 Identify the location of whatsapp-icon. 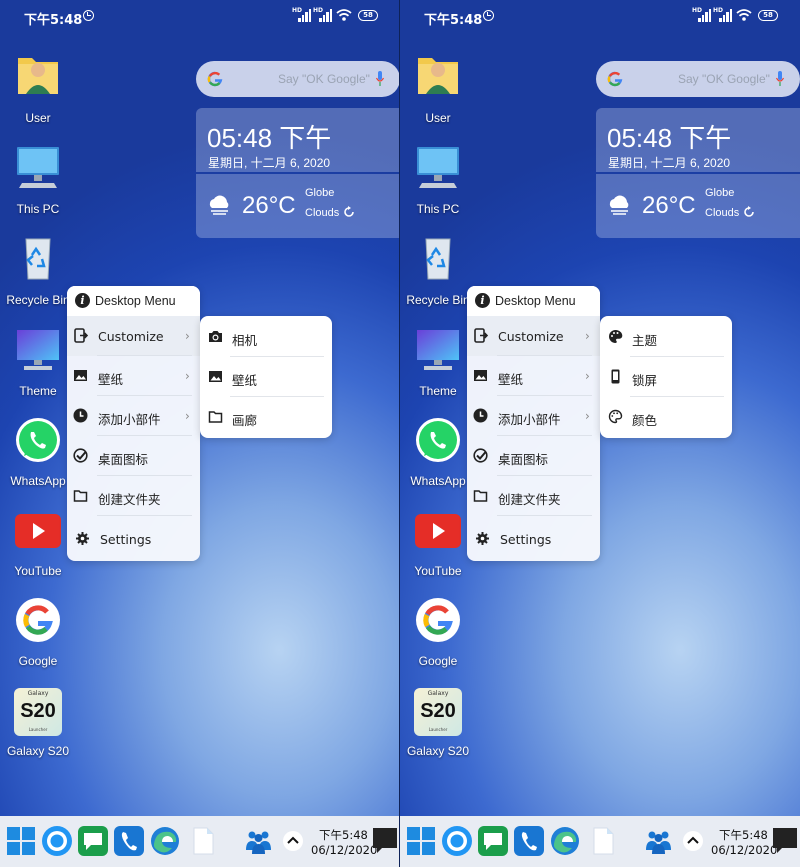
(38, 440).